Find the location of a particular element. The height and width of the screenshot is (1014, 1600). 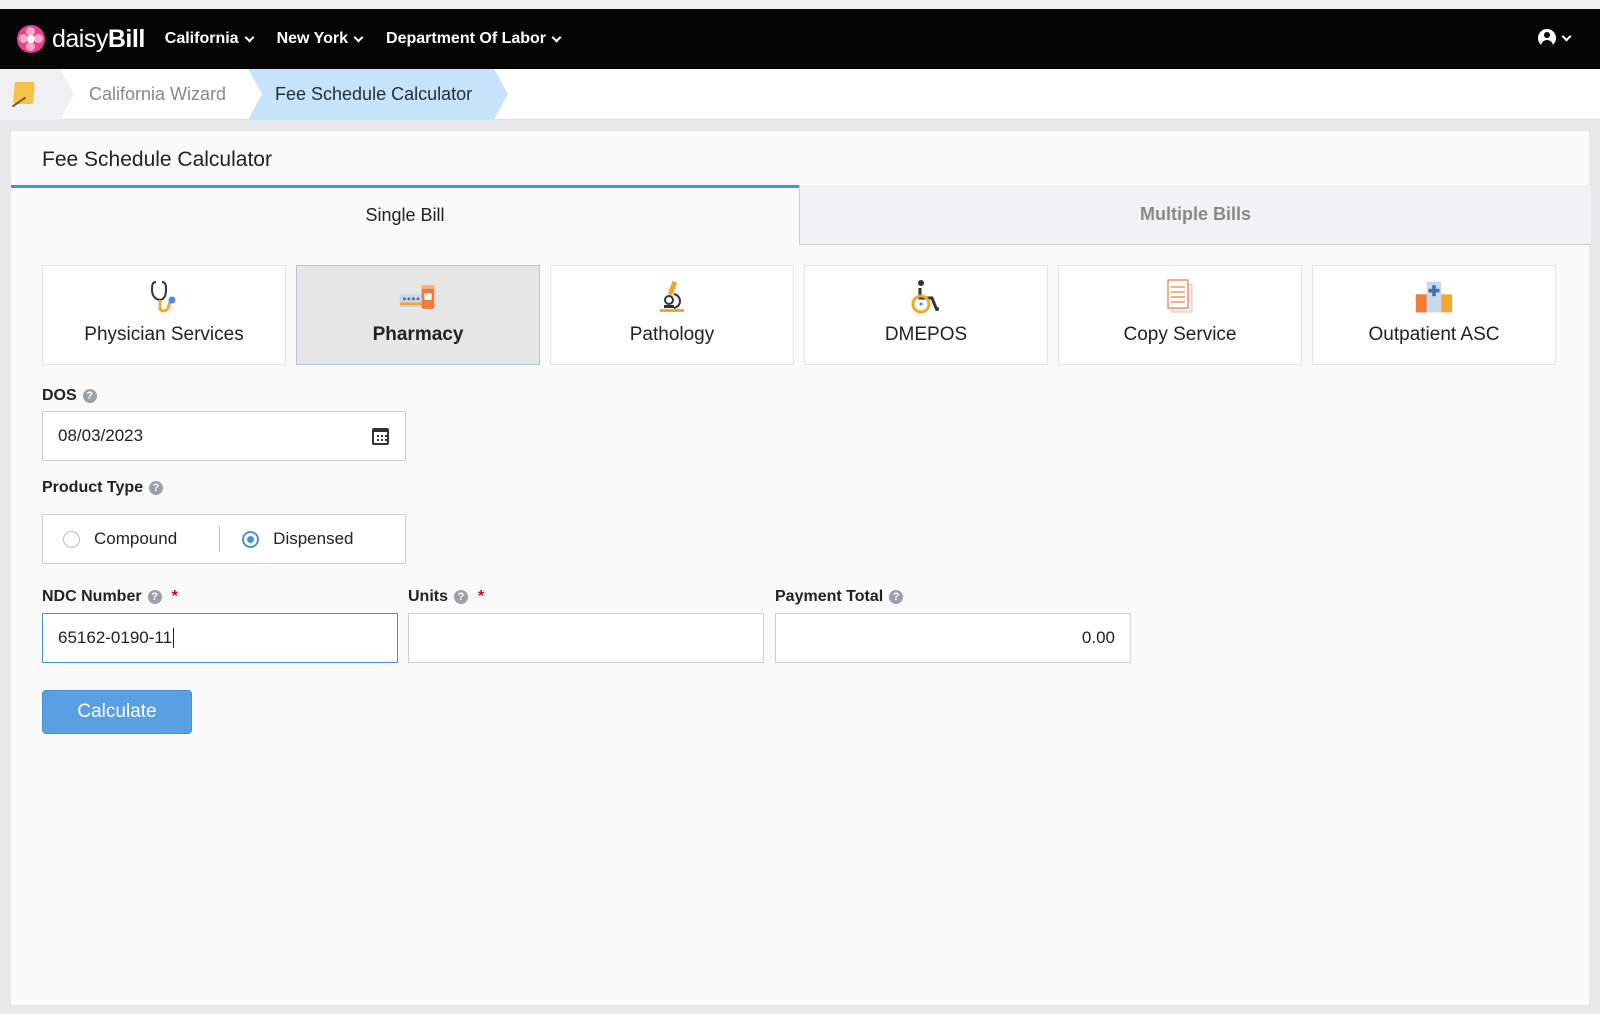

breadcrumb-arrow is located at coordinates (501, 94).